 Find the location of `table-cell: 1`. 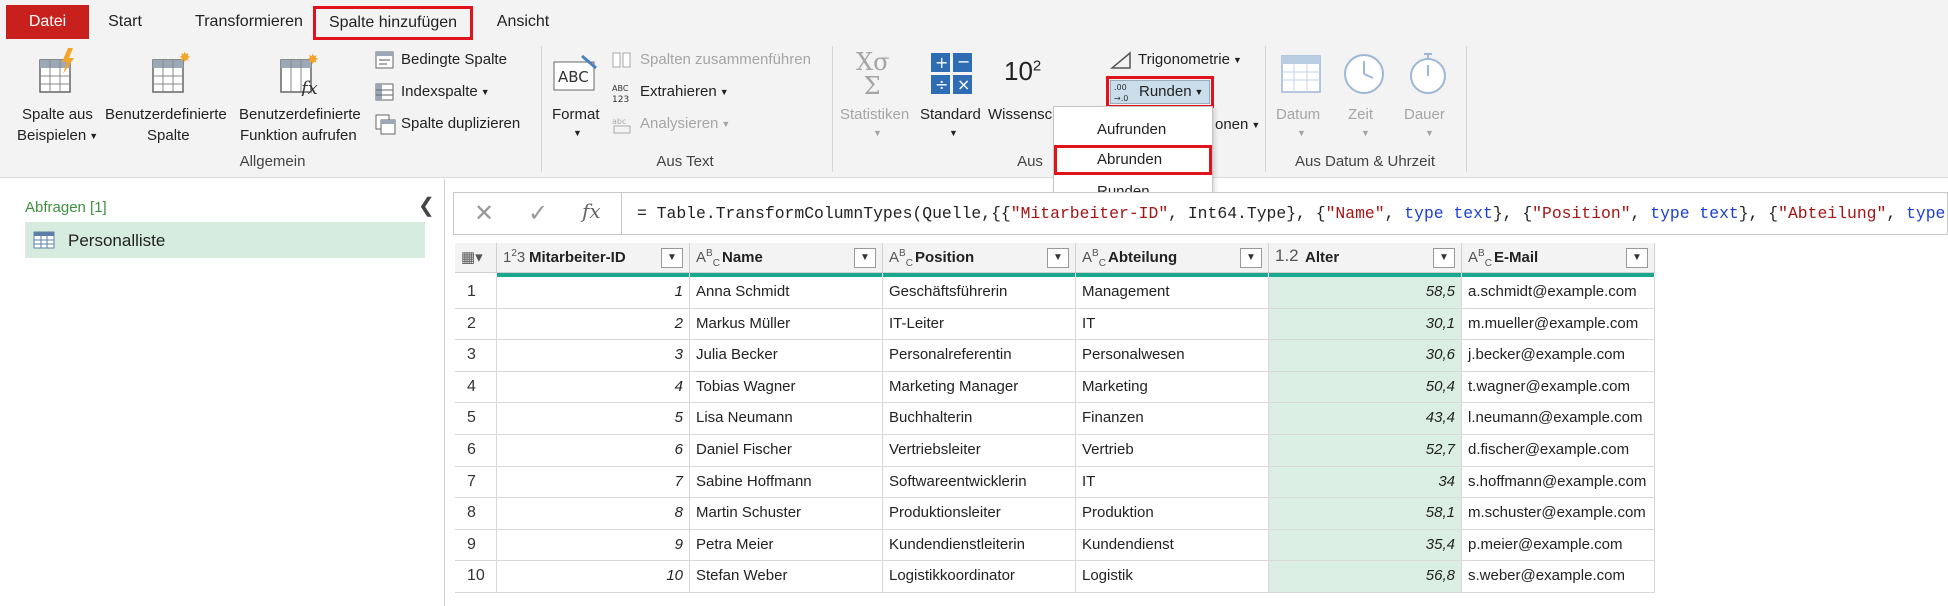

table-cell: 1 is located at coordinates (593, 293).